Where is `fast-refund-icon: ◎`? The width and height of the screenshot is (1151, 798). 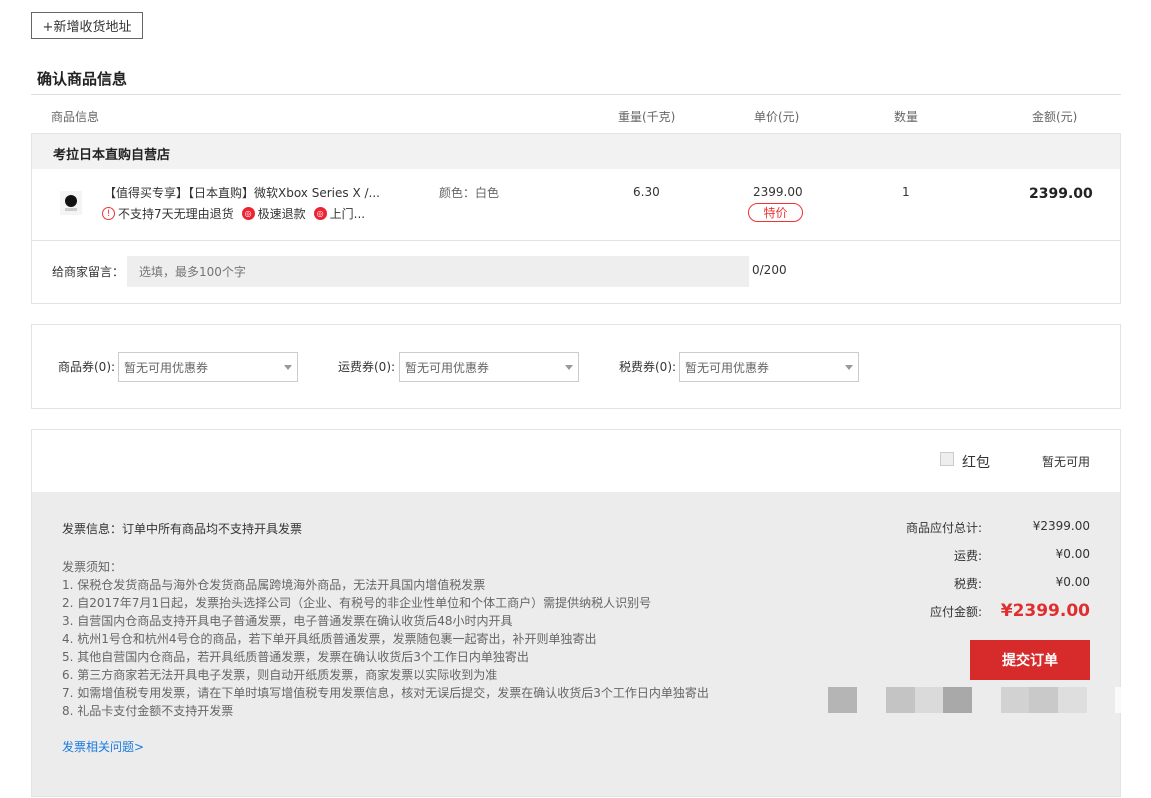 fast-refund-icon: ◎ is located at coordinates (248, 213).